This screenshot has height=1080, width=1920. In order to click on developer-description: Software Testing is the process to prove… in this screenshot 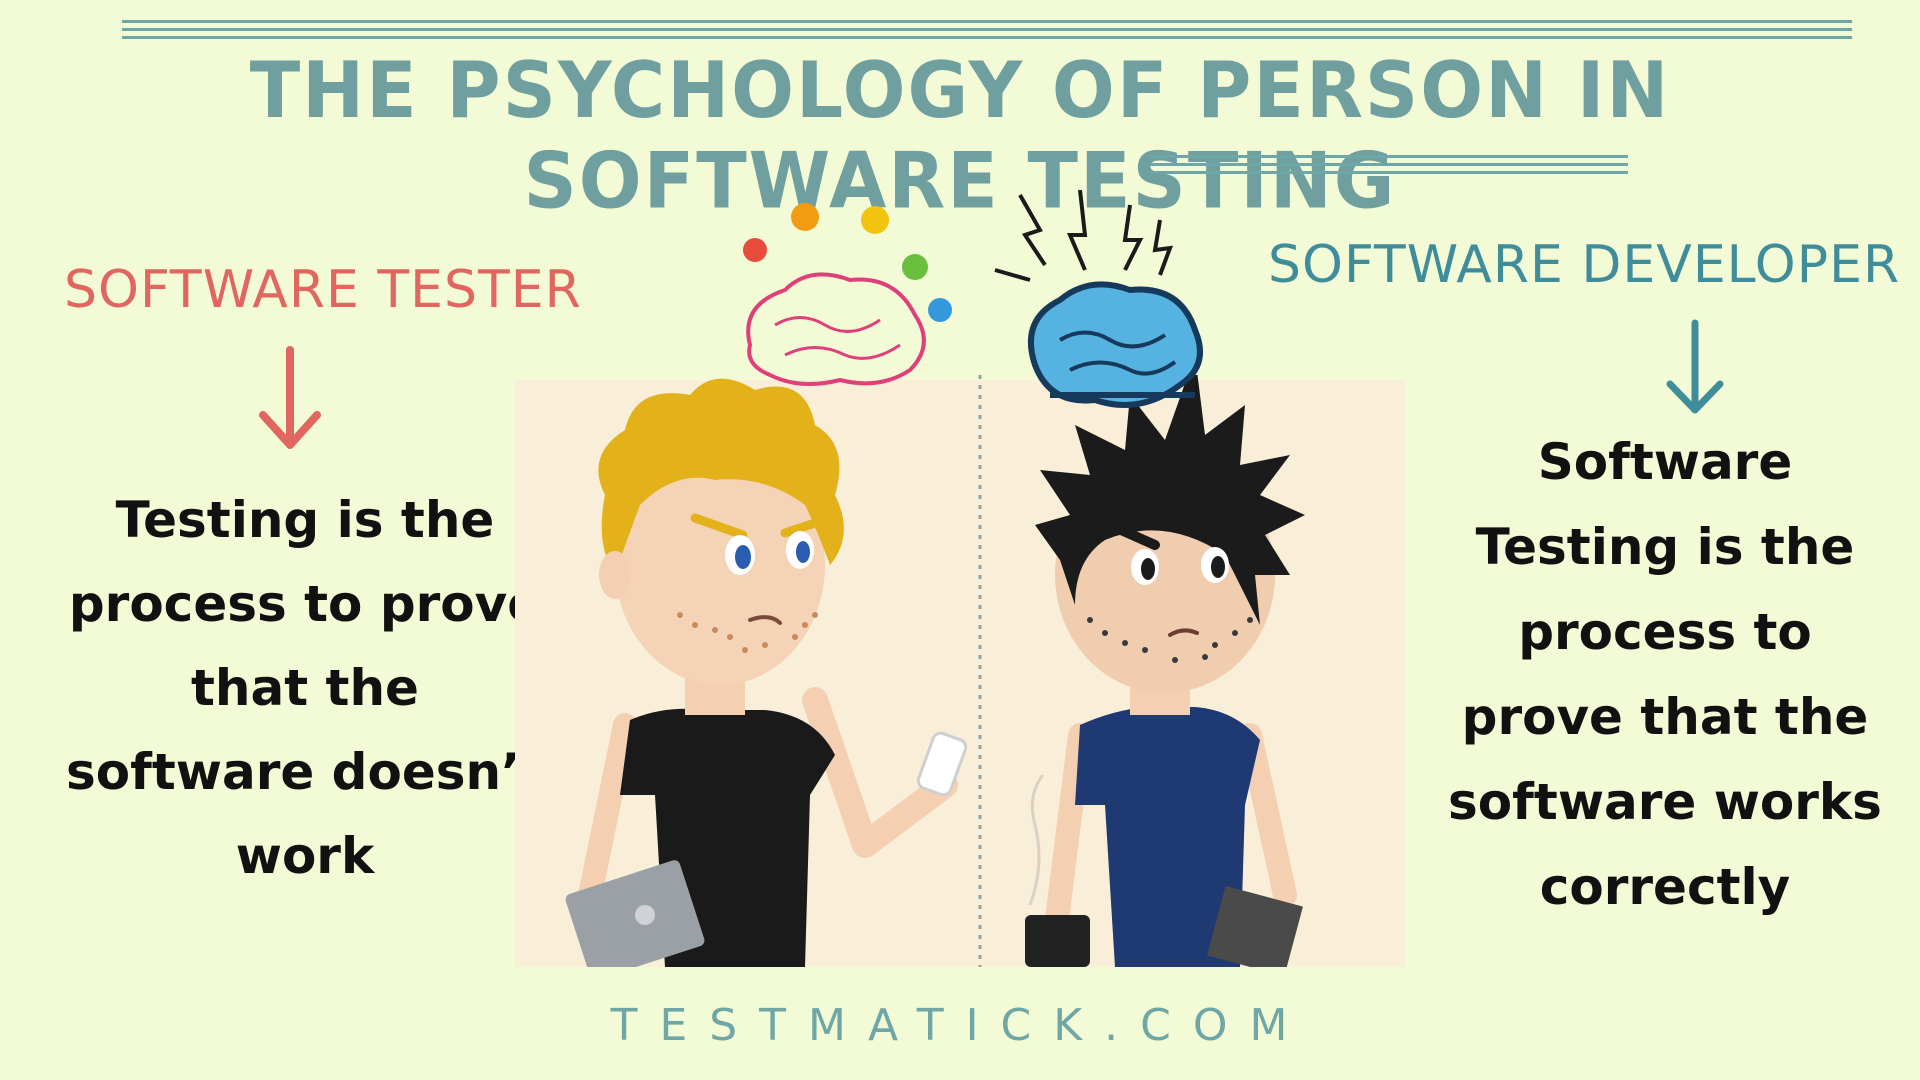, I will do `click(1665, 674)`.